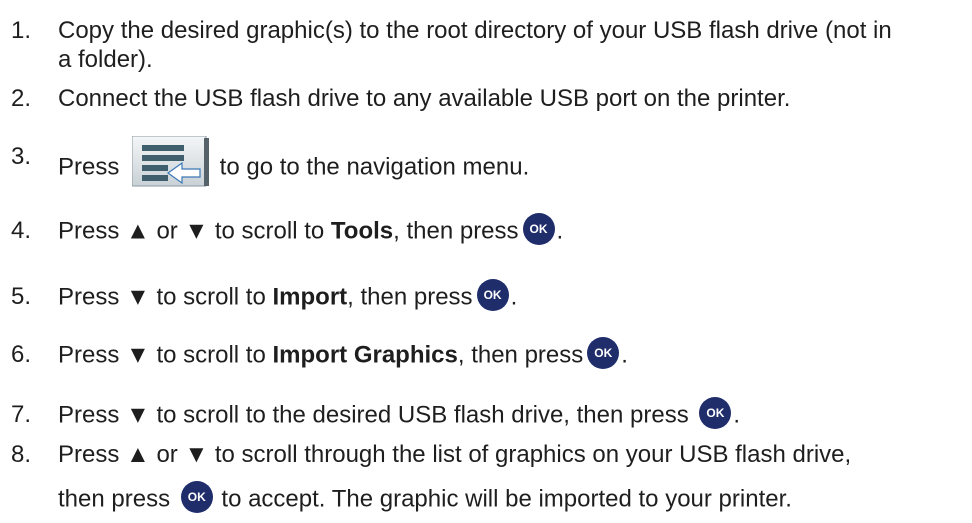 Image resolution: width=972 pixels, height=523 pixels. I want to click on menu-item-name: Tools, so click(362, 231).